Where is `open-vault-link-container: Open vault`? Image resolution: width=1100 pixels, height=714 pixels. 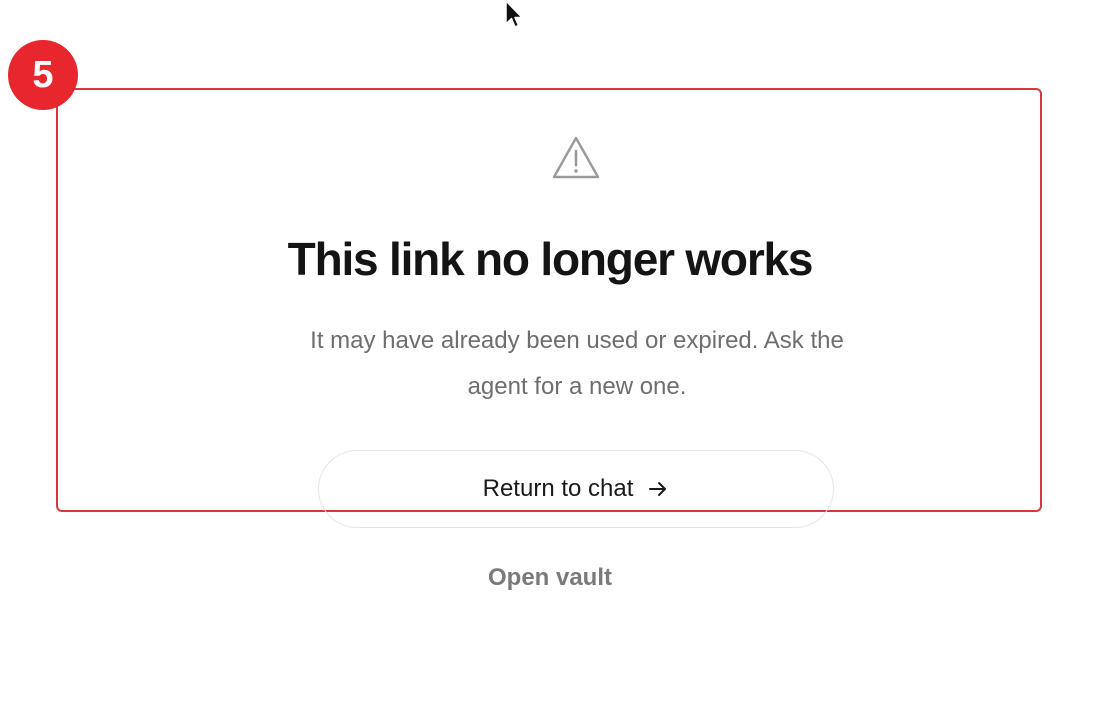 open-vault-link-container: Open vault is located at coordinates (550, 578).